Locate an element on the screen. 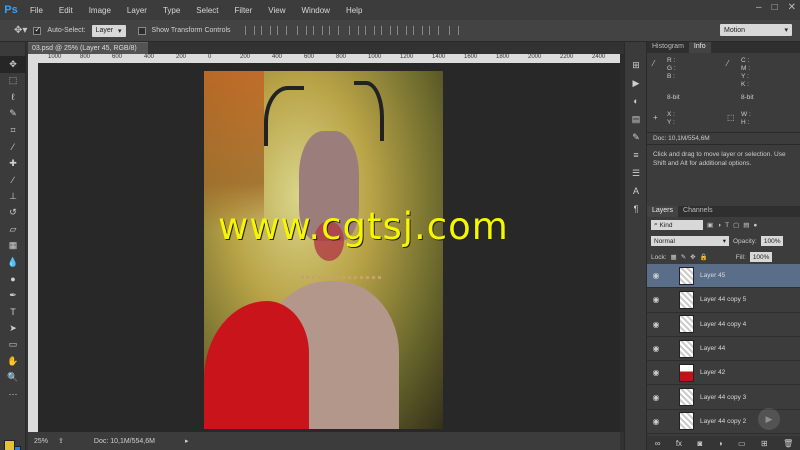 The height and width of the screenshot is (450, 800). menu-edit: Edit is located at coordinates (66, 10).